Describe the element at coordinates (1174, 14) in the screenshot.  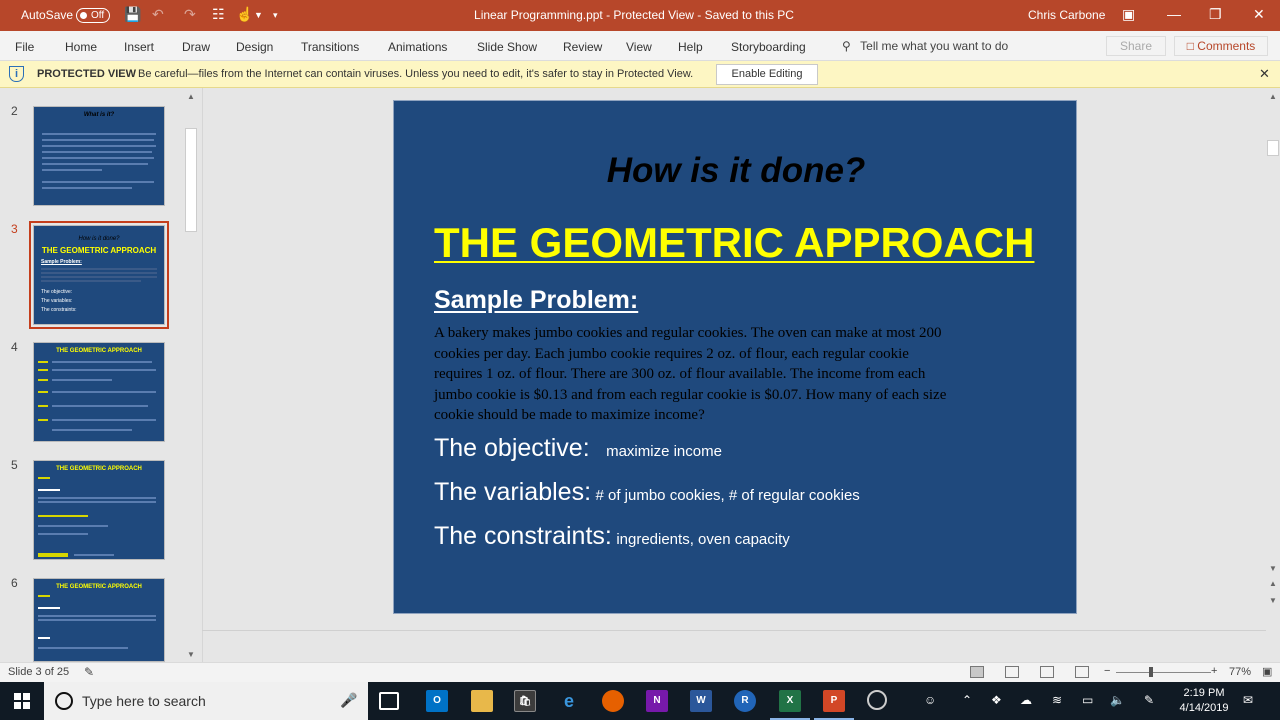
I see `minimize-icon: —` at that location.